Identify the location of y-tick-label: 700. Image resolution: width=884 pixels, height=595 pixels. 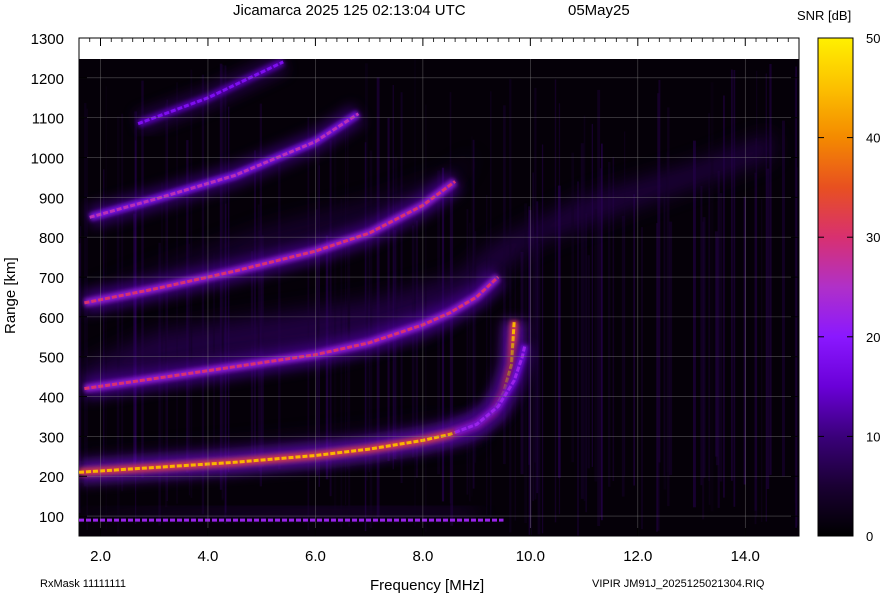
(51, 278).